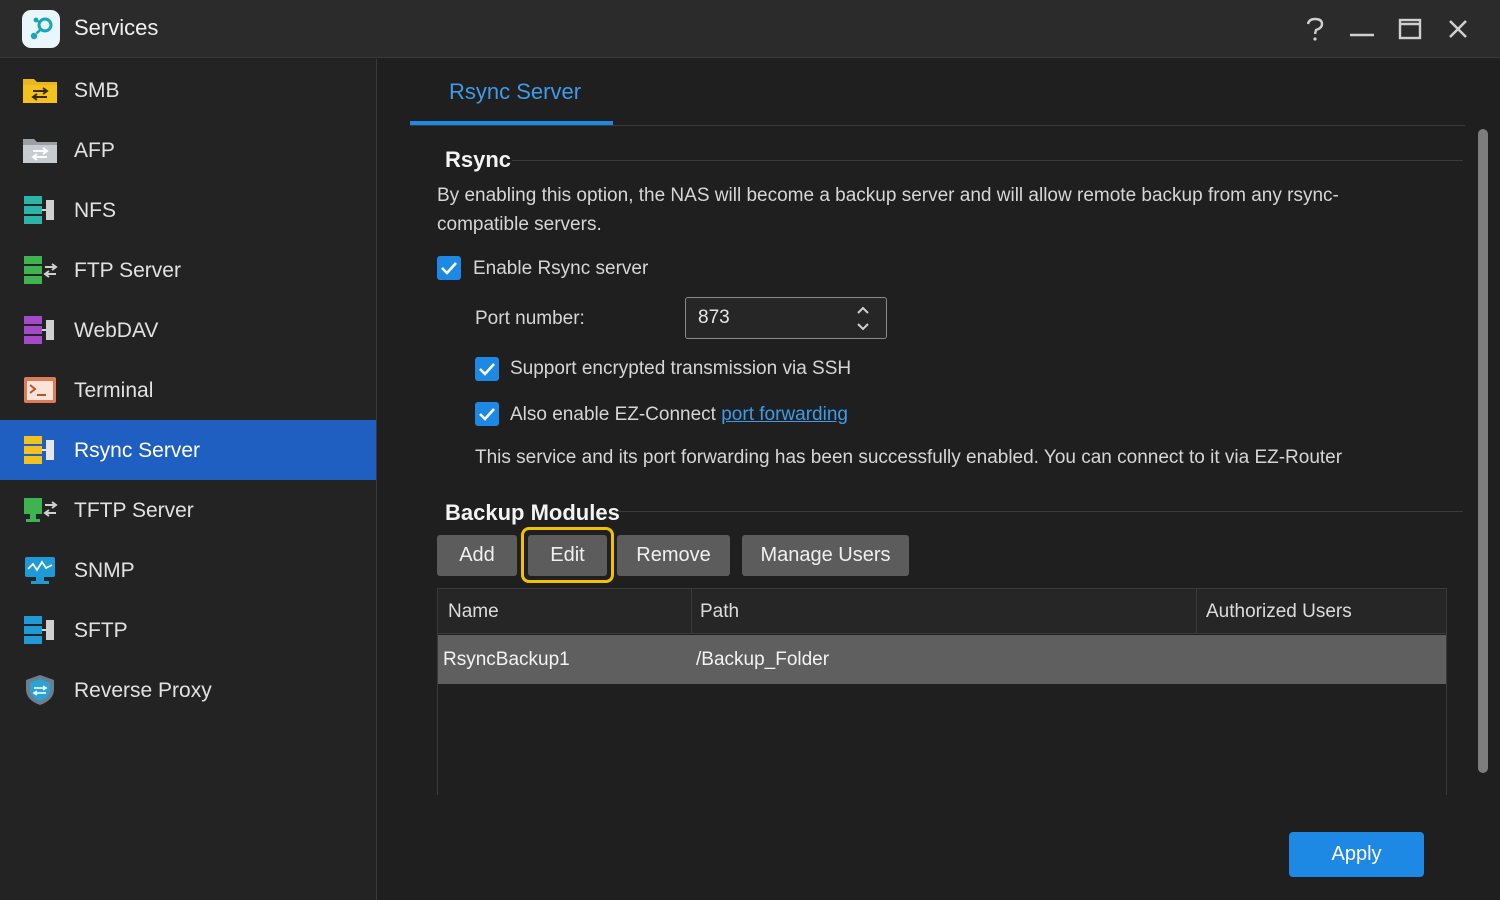  Describe the element at coordinates (532, 512) in the screenshot. I see `section-title-backup-modules: Backup Modules` at that location.